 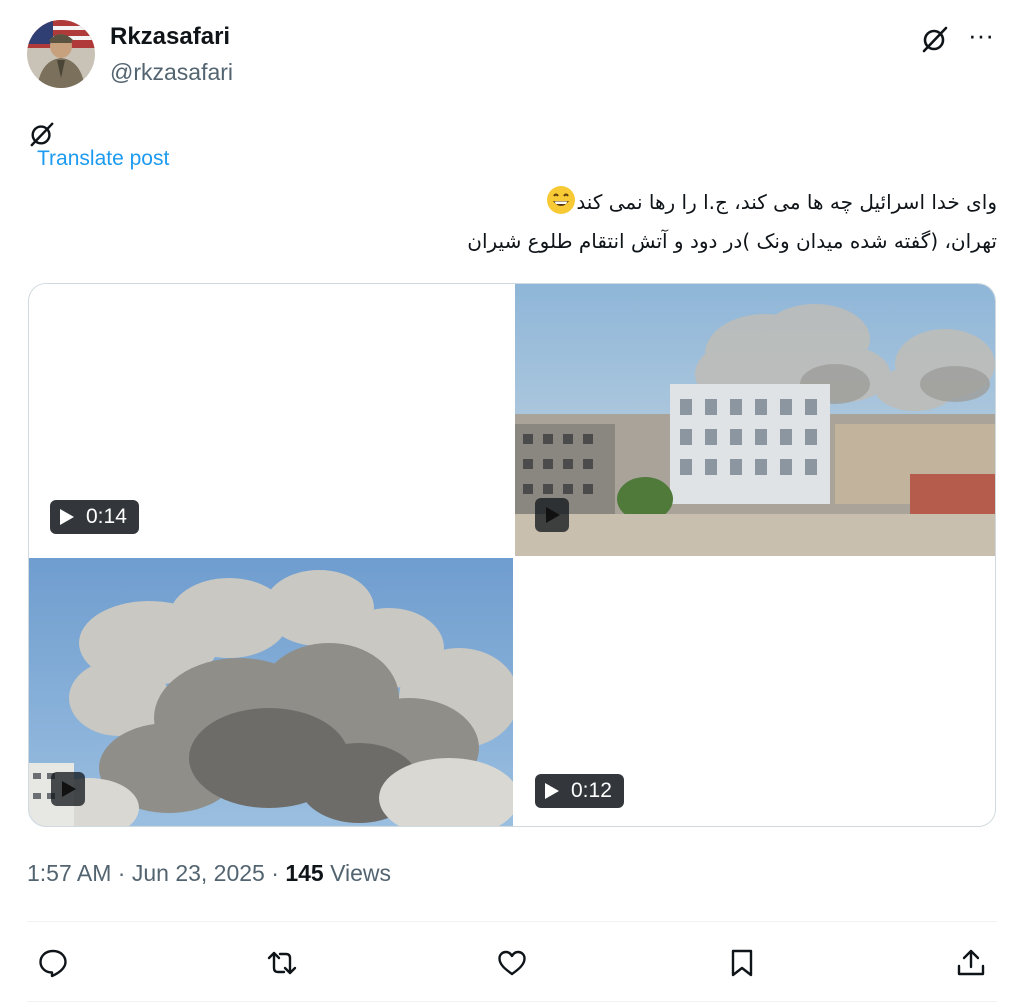 I want to click on post-meta: 1:57 AM · Jun 23, 2025 · 145 Views, so click(x=209, y=873).